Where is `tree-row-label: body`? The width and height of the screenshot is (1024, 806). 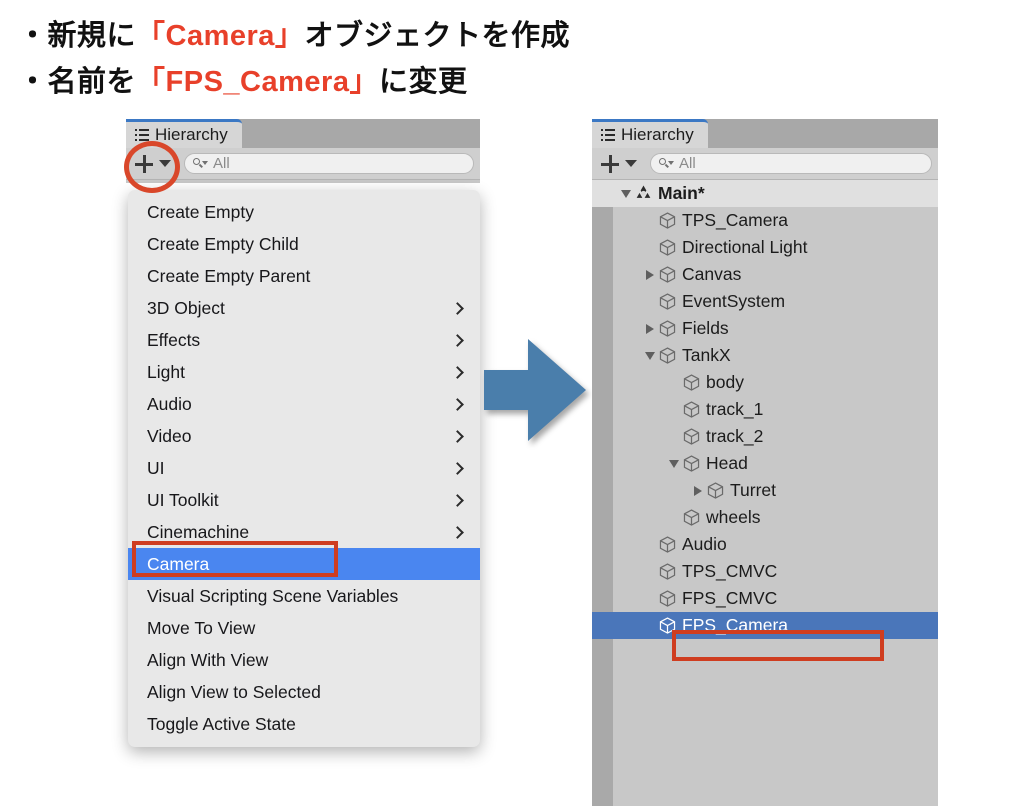 tree-row-label: body is located at coordinates (725, 382).